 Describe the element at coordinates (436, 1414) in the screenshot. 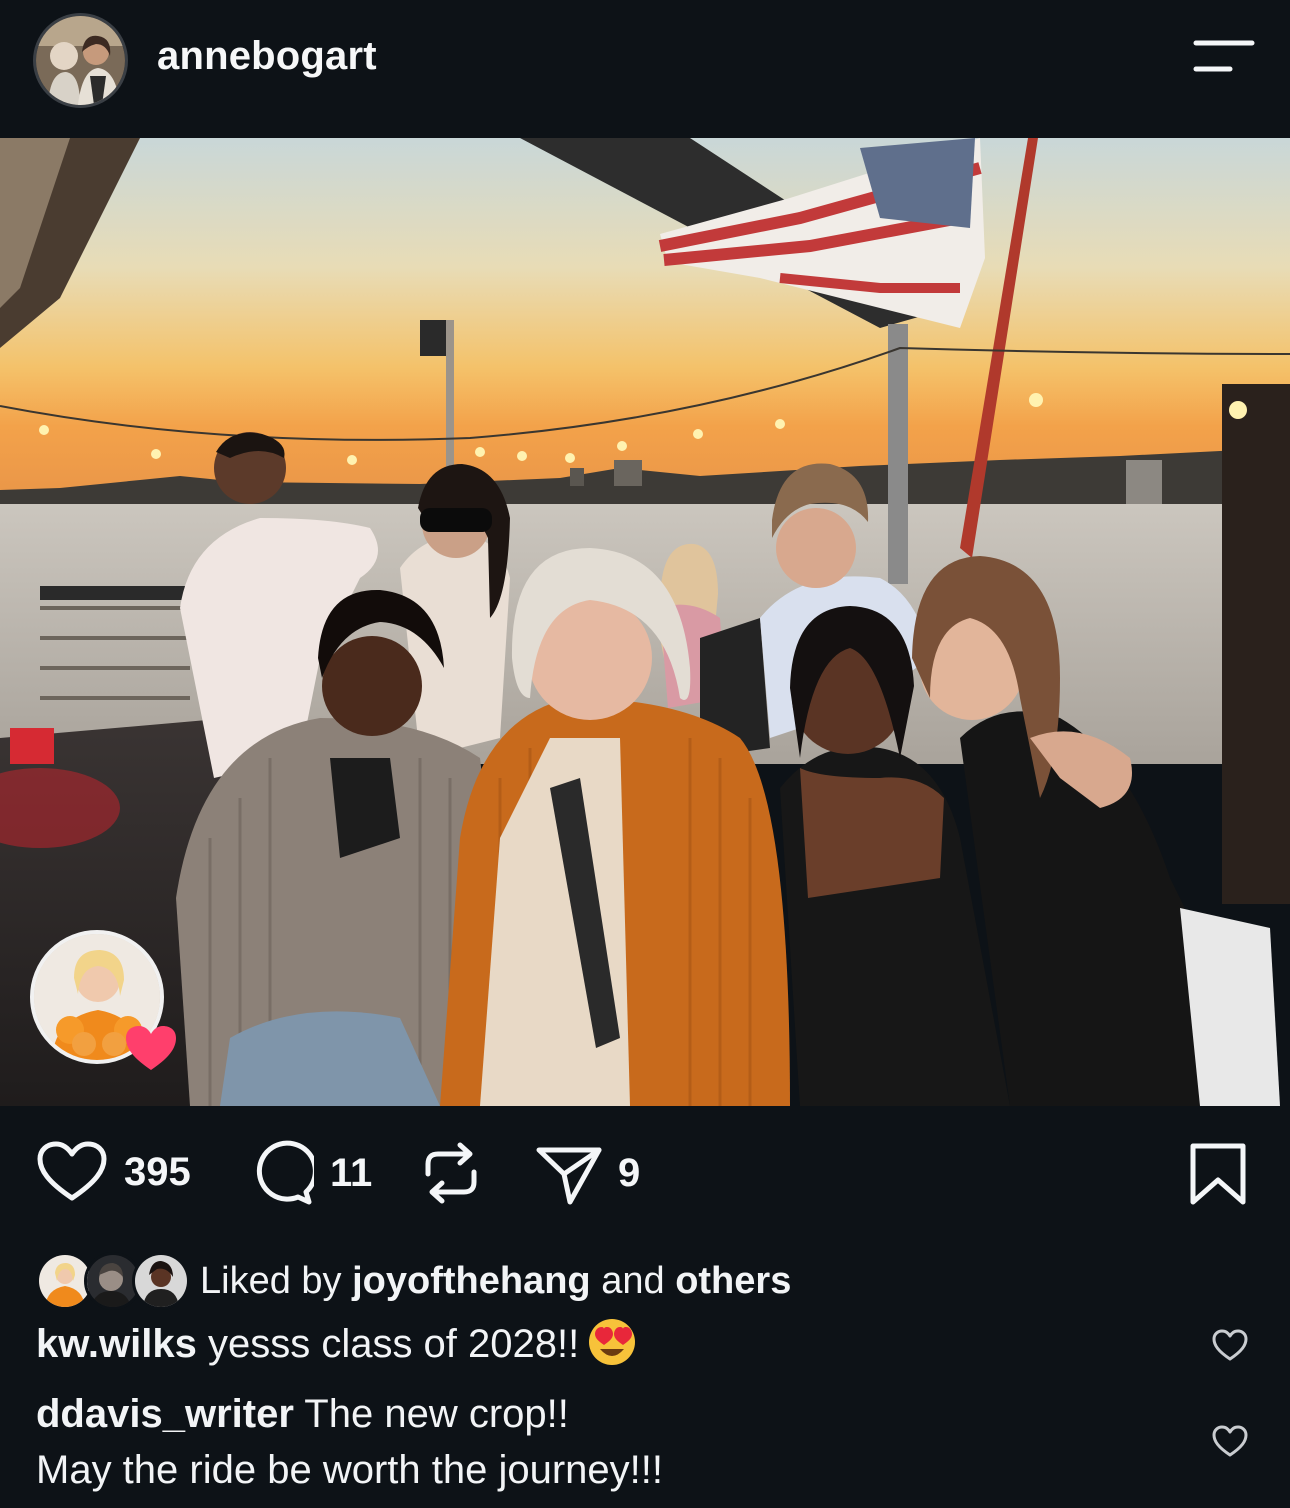

I see `comment-text: The new crop!!` at that location.